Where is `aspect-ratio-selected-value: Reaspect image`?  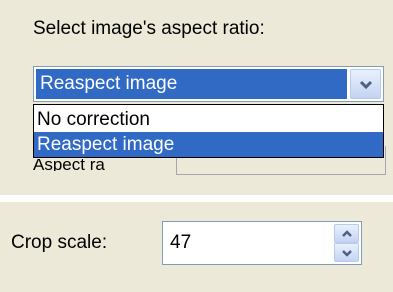
aspect-ratio-selected-value: Reaspect image is located at coordinates (191, 84).